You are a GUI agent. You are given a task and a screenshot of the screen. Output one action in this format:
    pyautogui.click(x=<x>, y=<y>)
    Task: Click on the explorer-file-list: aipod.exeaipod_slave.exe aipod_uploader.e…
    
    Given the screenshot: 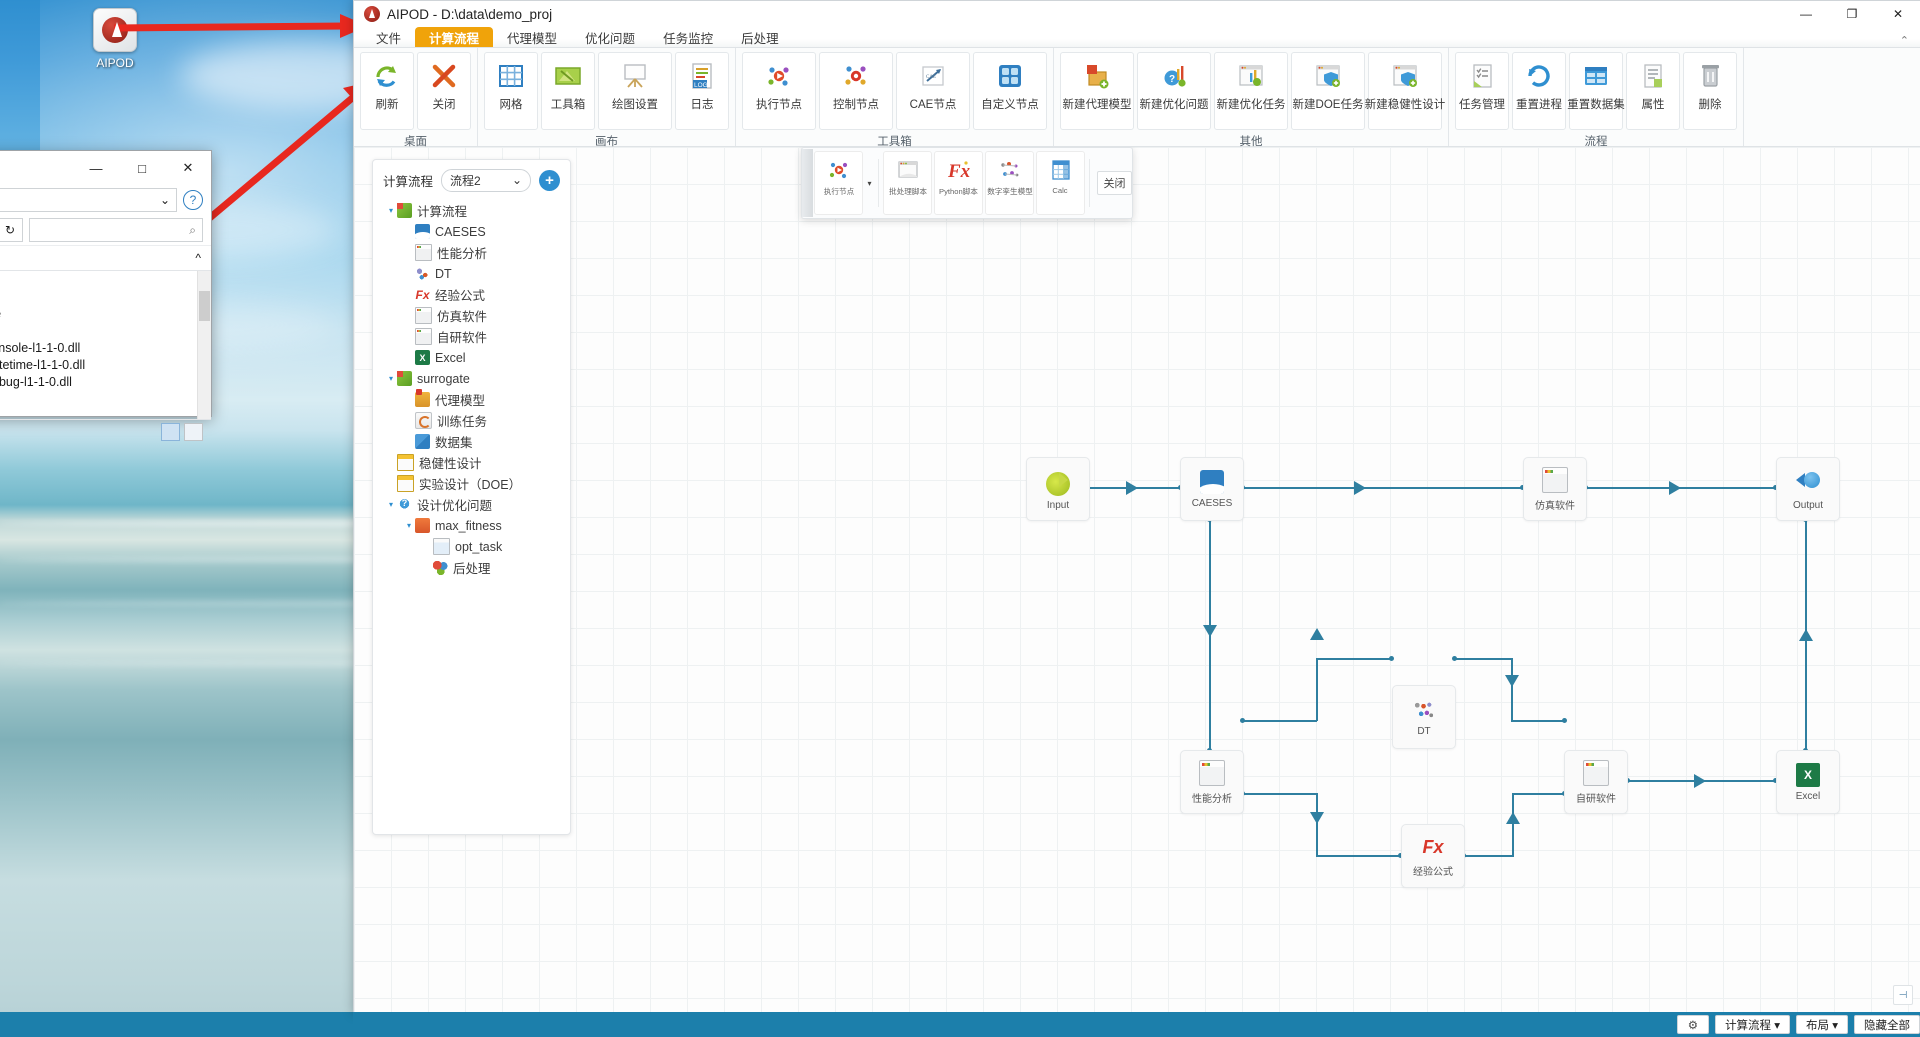 What is the action you would take?
    pyautogui.click(x=105, y=345)
    